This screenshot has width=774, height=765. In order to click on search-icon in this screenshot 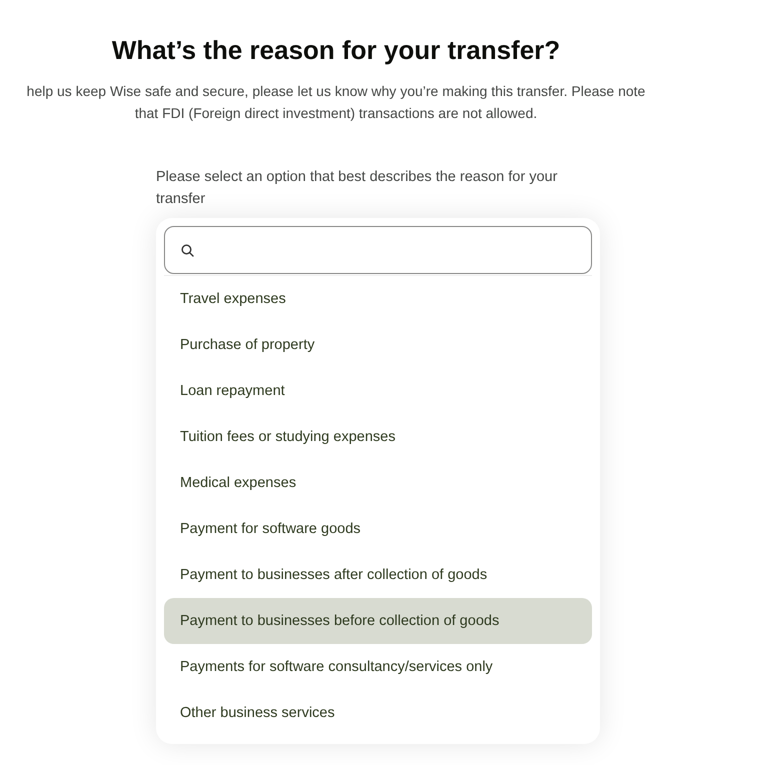, I will do `click(187, 250)`.